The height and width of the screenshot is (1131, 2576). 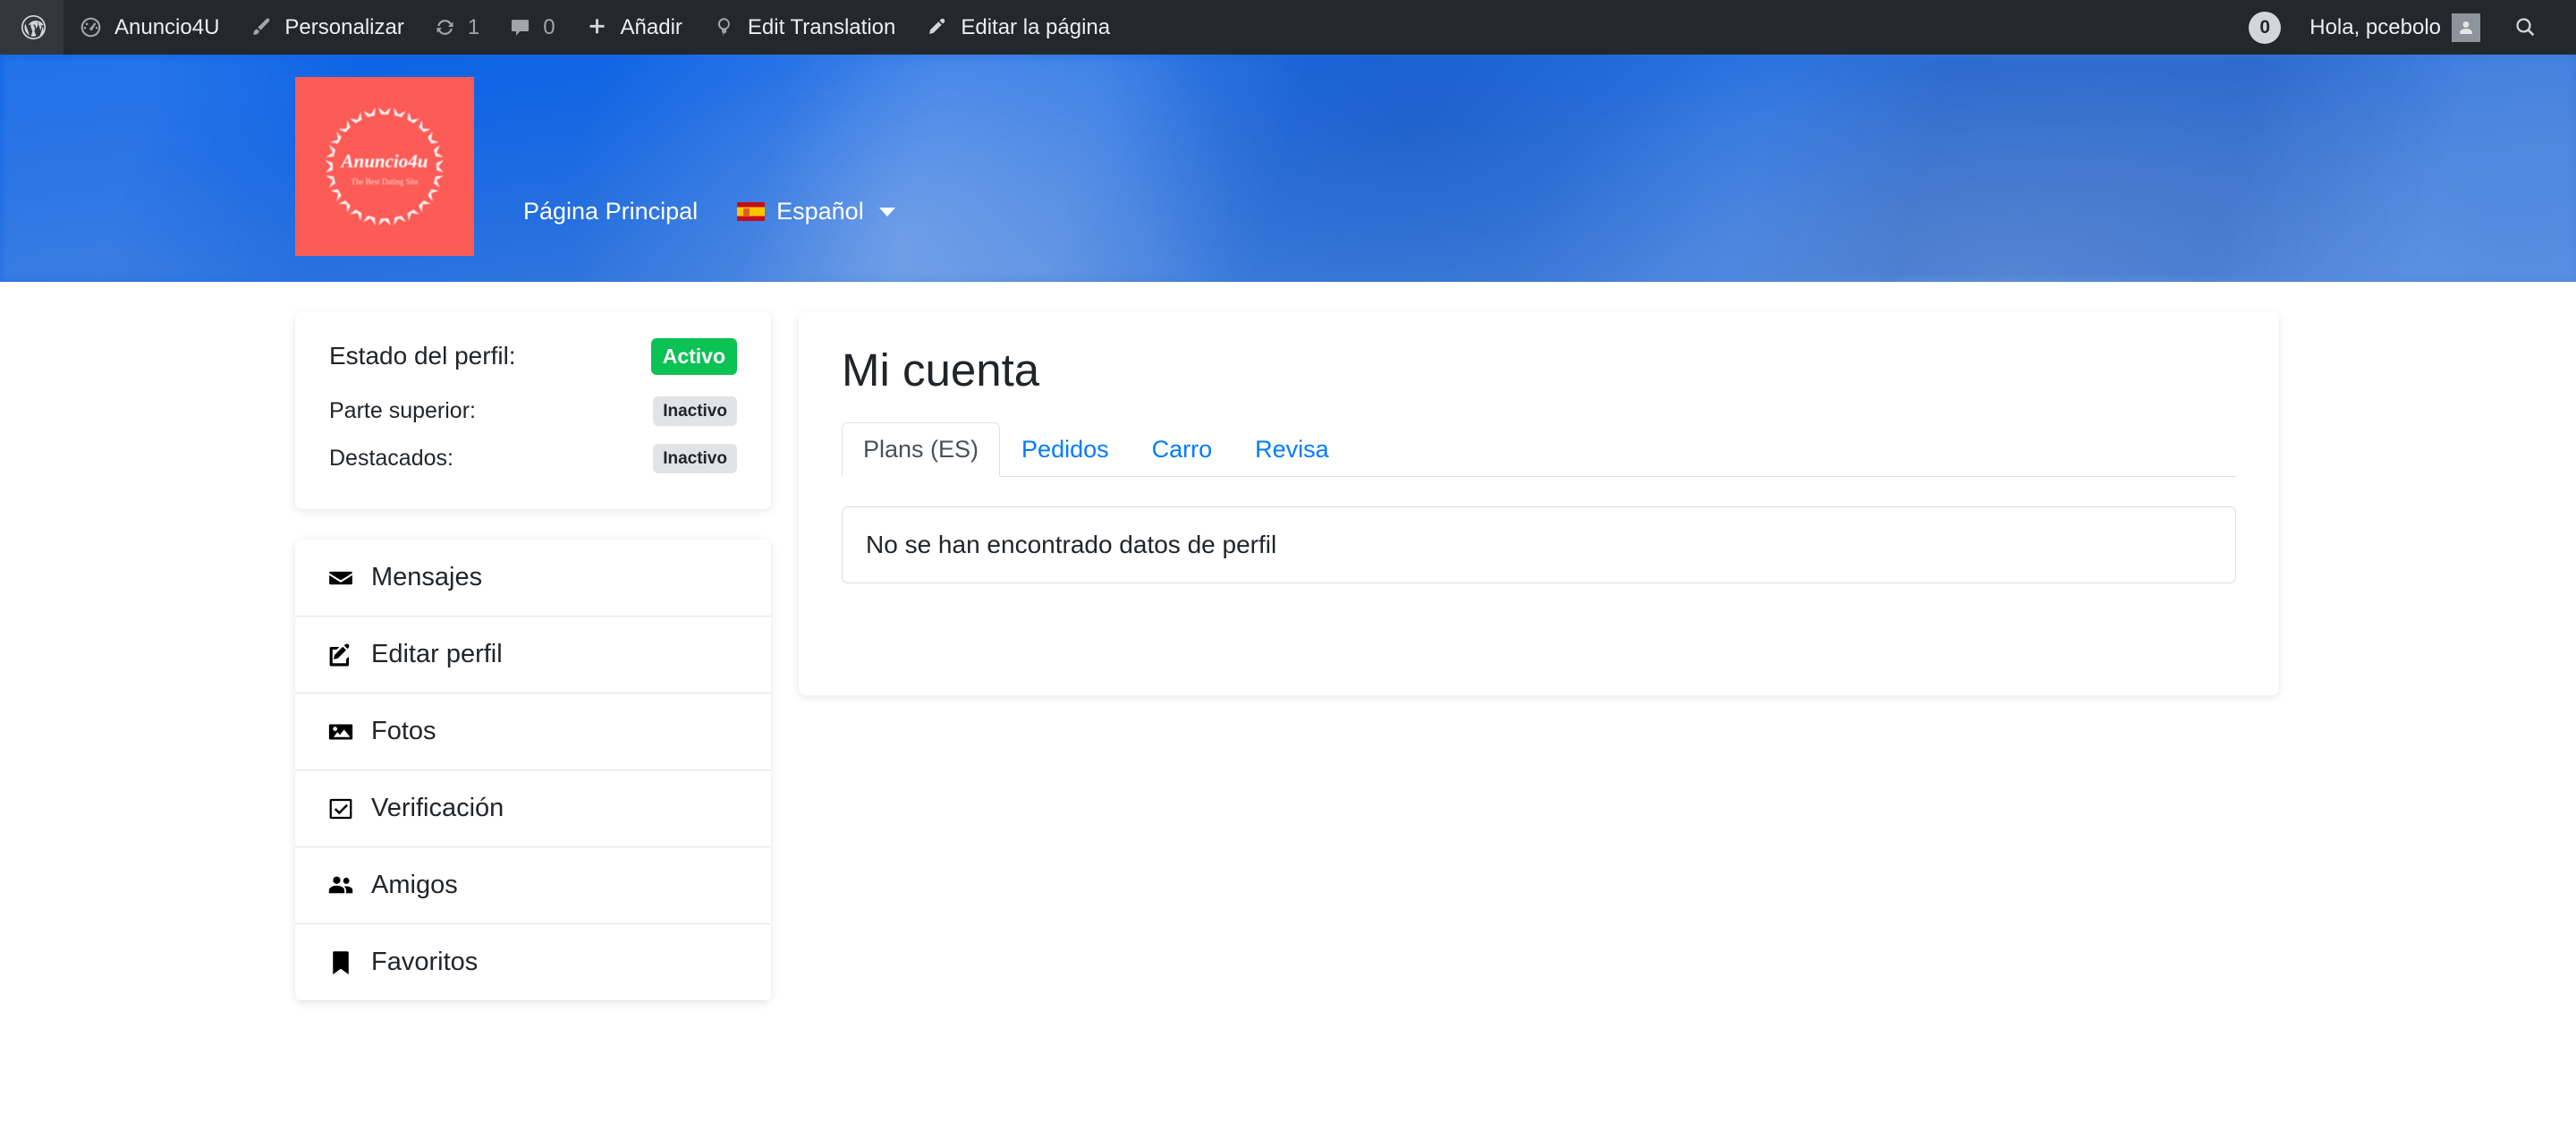 What do you see at coordinates (167, 26) in the screenshot?
I see `admin-bar-site-name-label: Anuncio4U` at bounding box center [167, 26].